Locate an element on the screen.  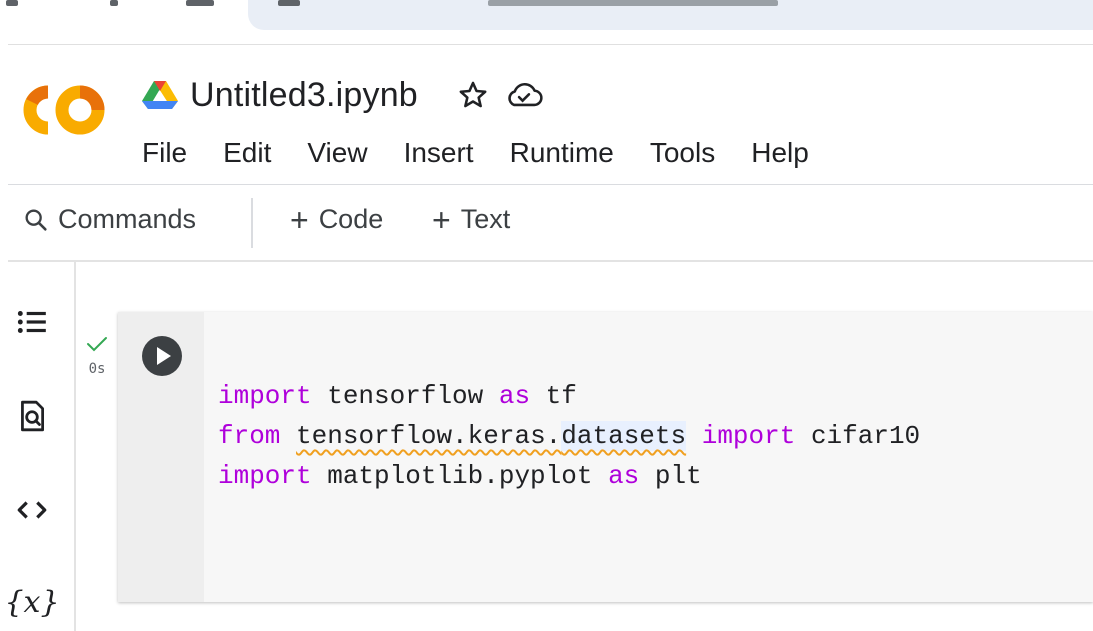
find-replace-icon is located at coordinates (32, 416).